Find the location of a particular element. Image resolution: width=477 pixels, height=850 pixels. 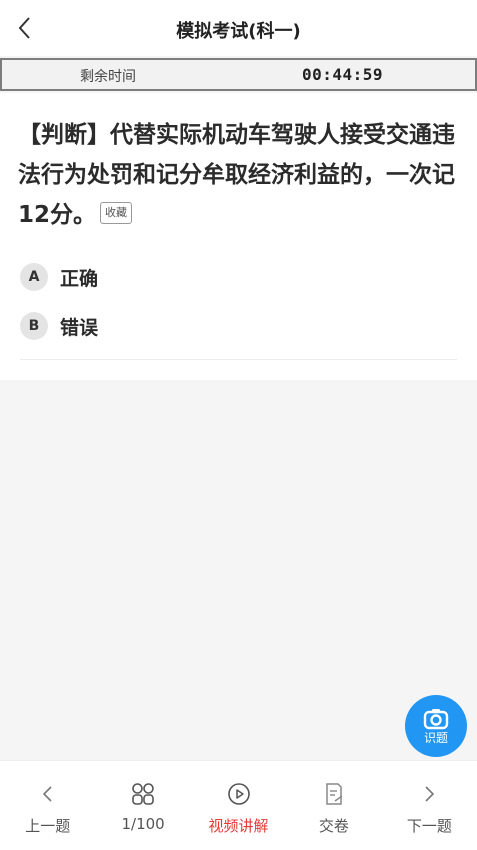

prev-label: 上一题 is located at coordinates (48, 826).